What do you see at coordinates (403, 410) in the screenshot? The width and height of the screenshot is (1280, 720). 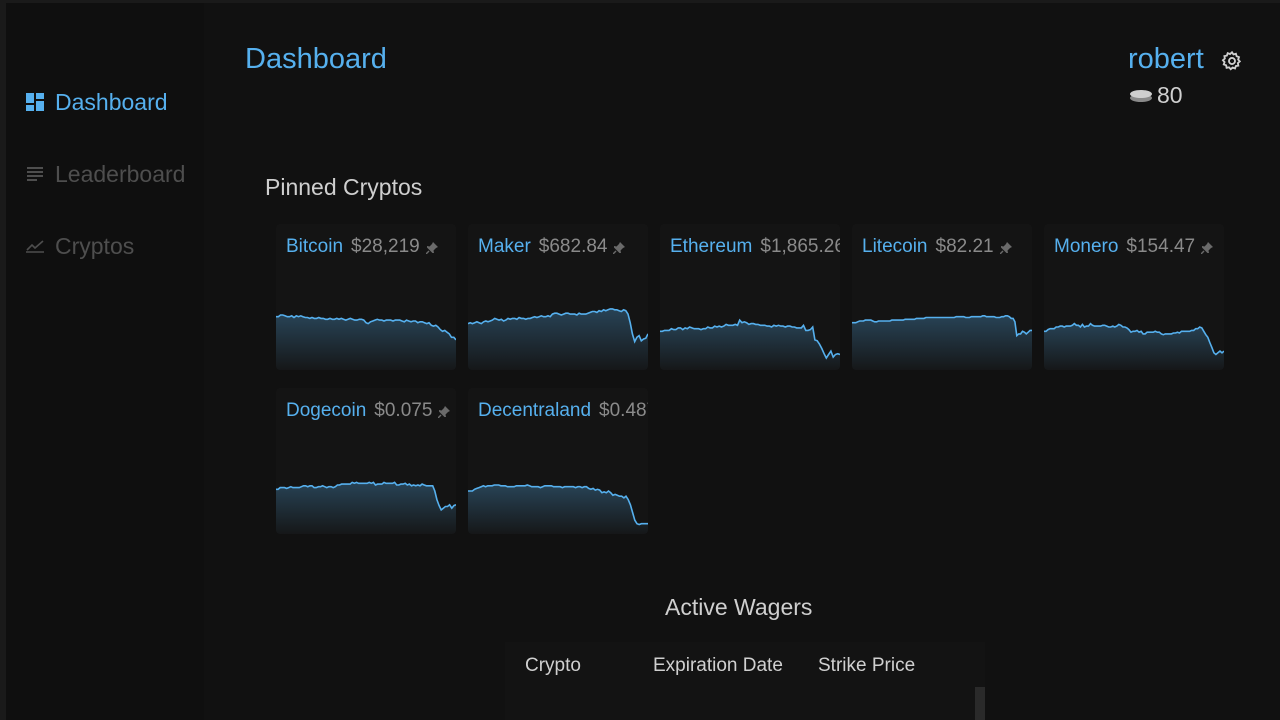 I see `crypto-price: $0.075` at bounding box center [403, 410].